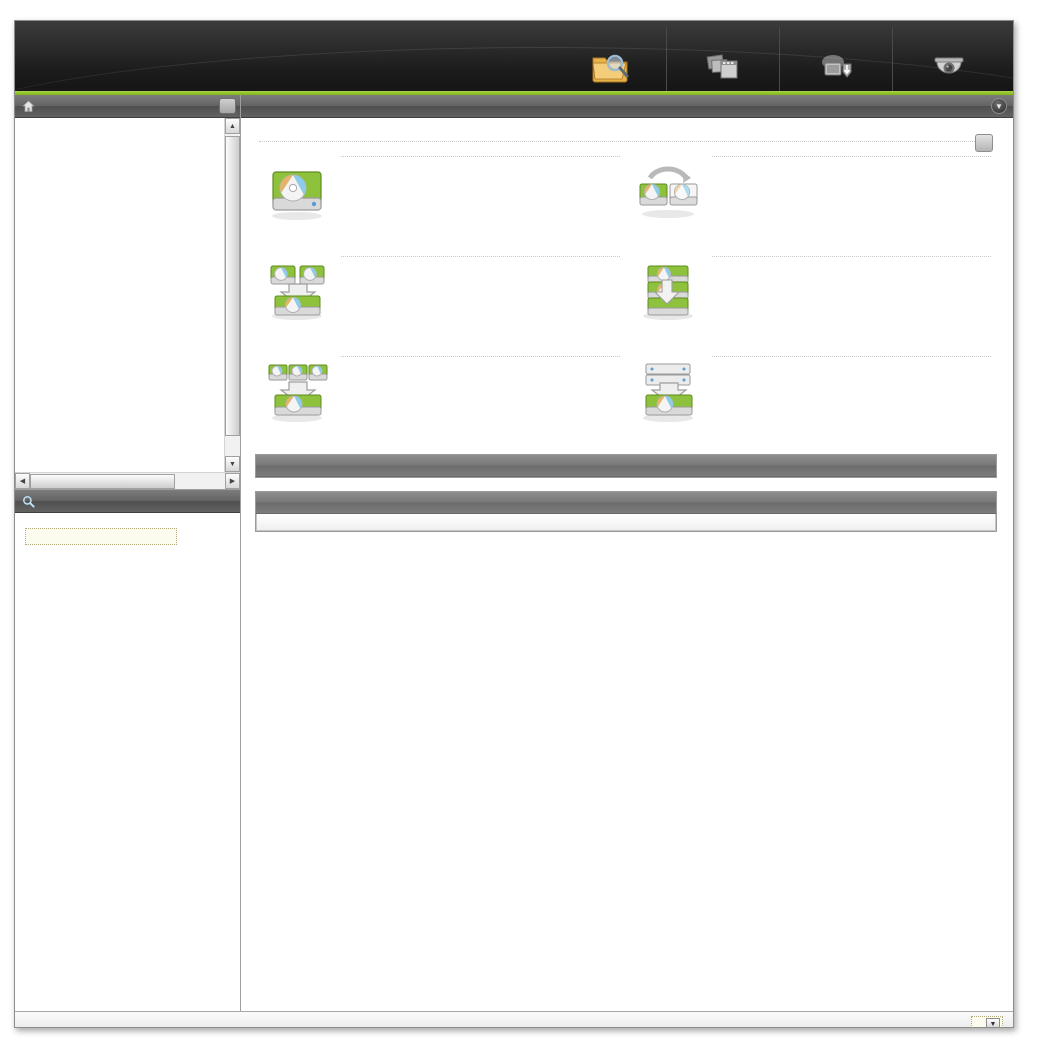  I want to click on app-shortcut-web-file-manager, so click(609, 59).